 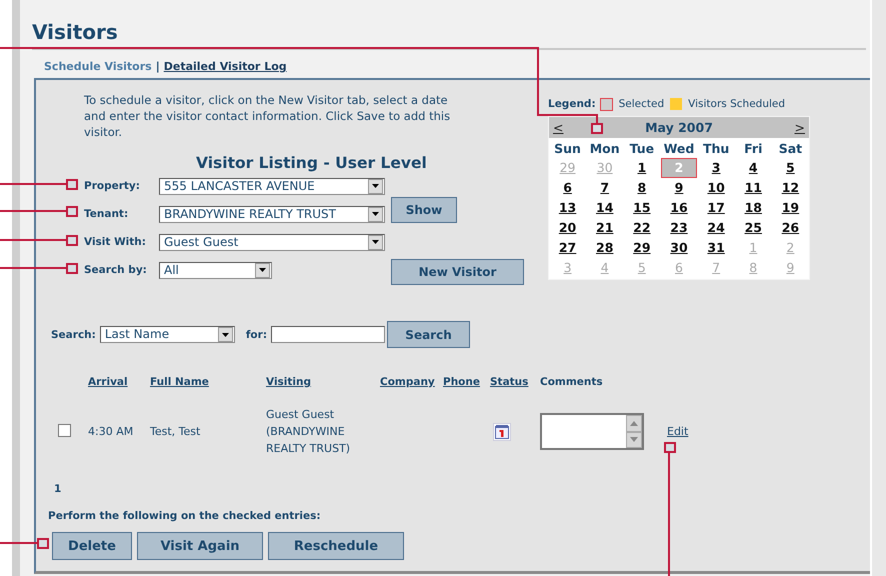 What do you see at coordinates (679, 248) in the screenshot?
I see `calendar-day: 30` at bounding box center [679, 248].